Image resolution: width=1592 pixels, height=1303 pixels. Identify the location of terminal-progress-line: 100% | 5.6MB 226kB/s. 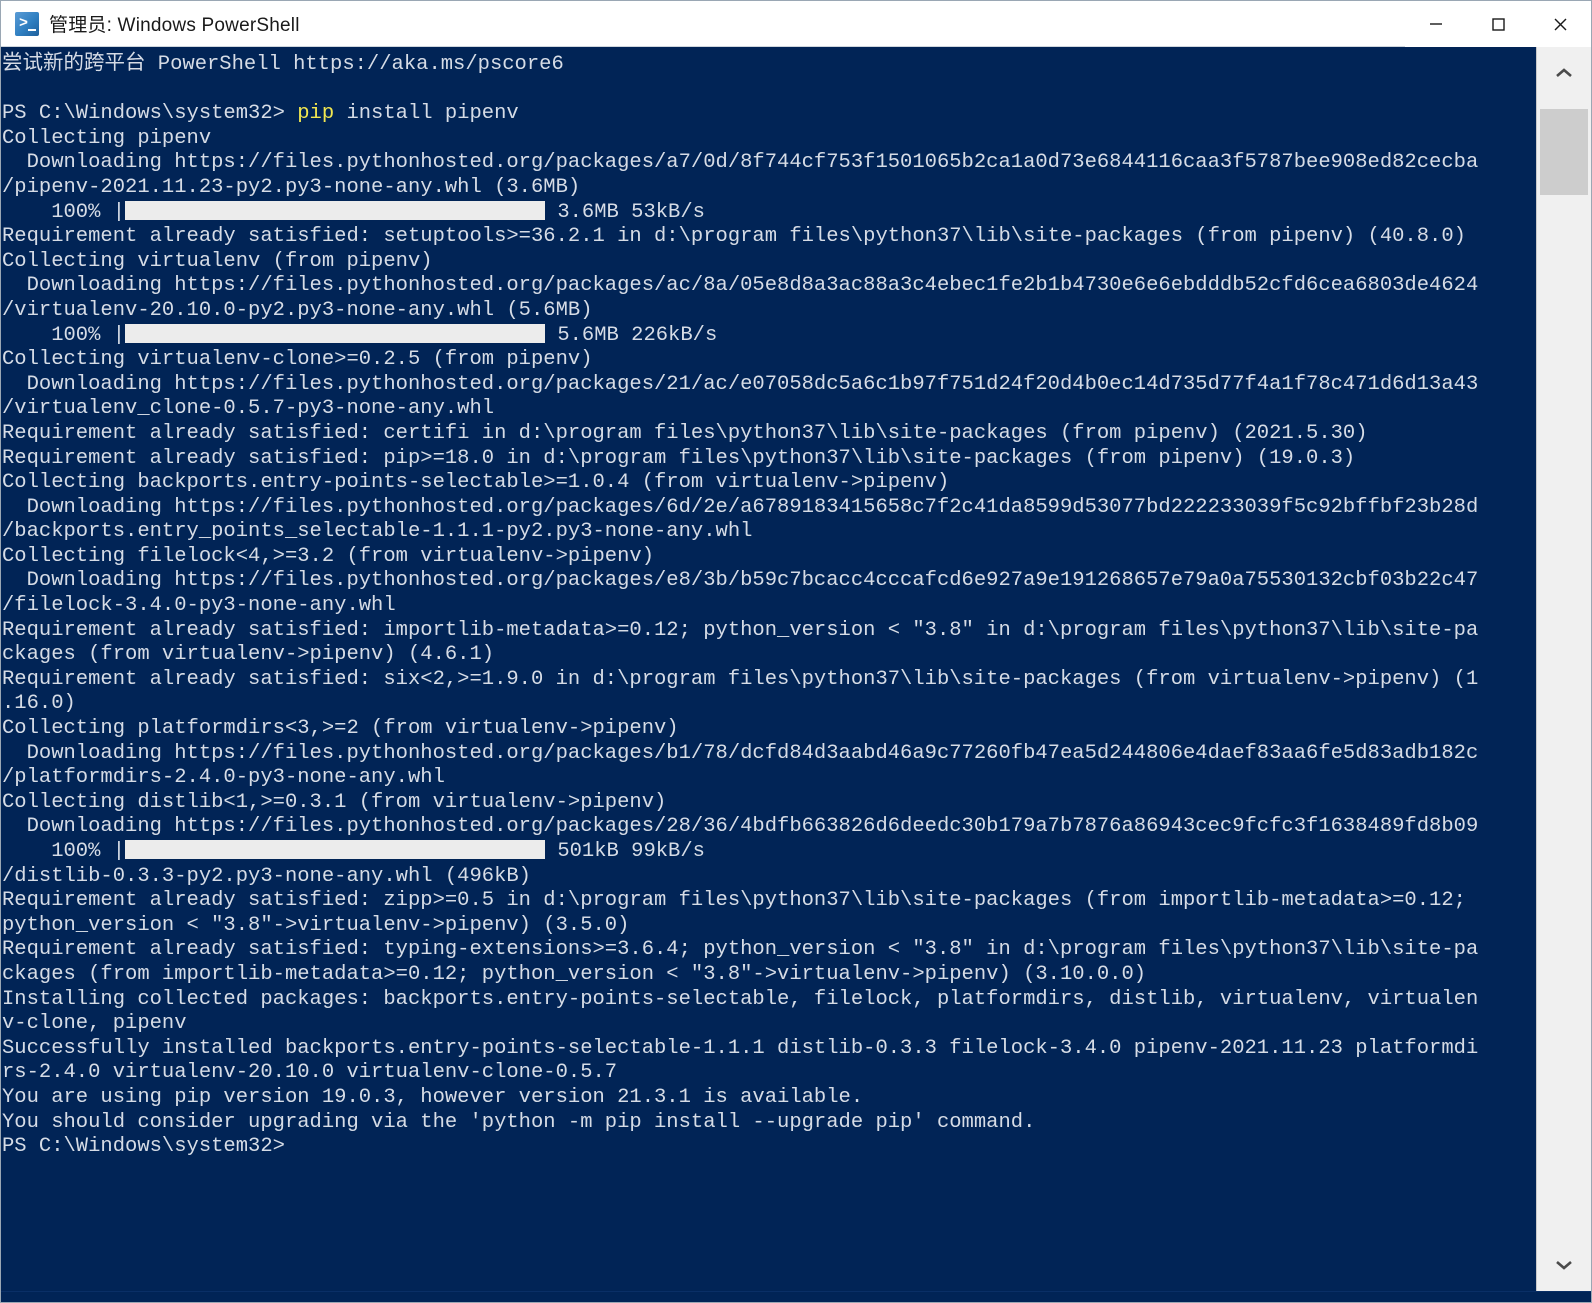
(769, 336).